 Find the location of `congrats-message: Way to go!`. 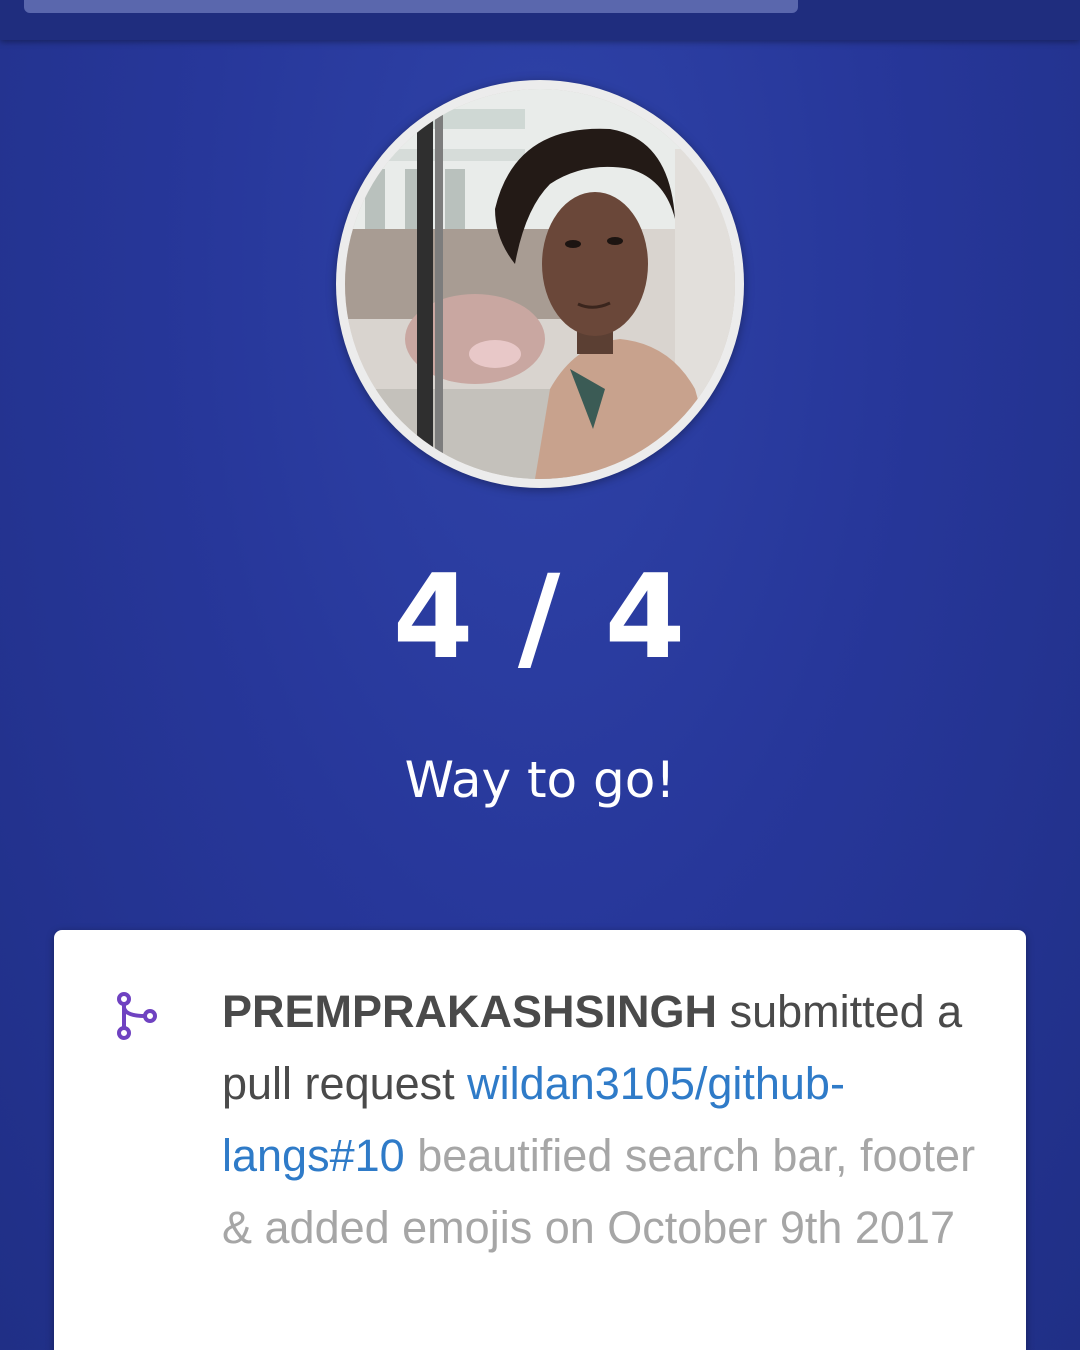

congrats-message: Way to go! is located at coordinates (540, 780).